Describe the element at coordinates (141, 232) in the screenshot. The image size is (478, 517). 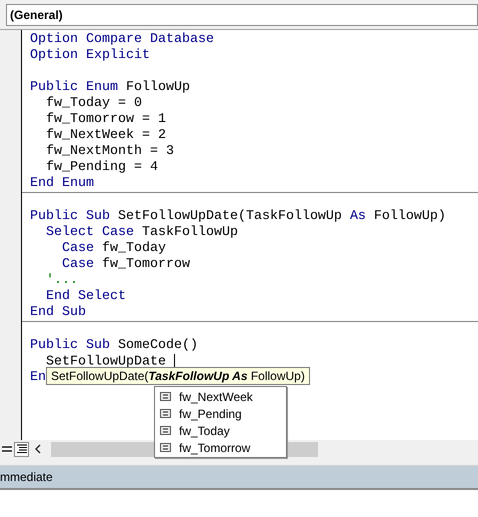
I see `code-line: Select Case TaskFollowUp` at that location.